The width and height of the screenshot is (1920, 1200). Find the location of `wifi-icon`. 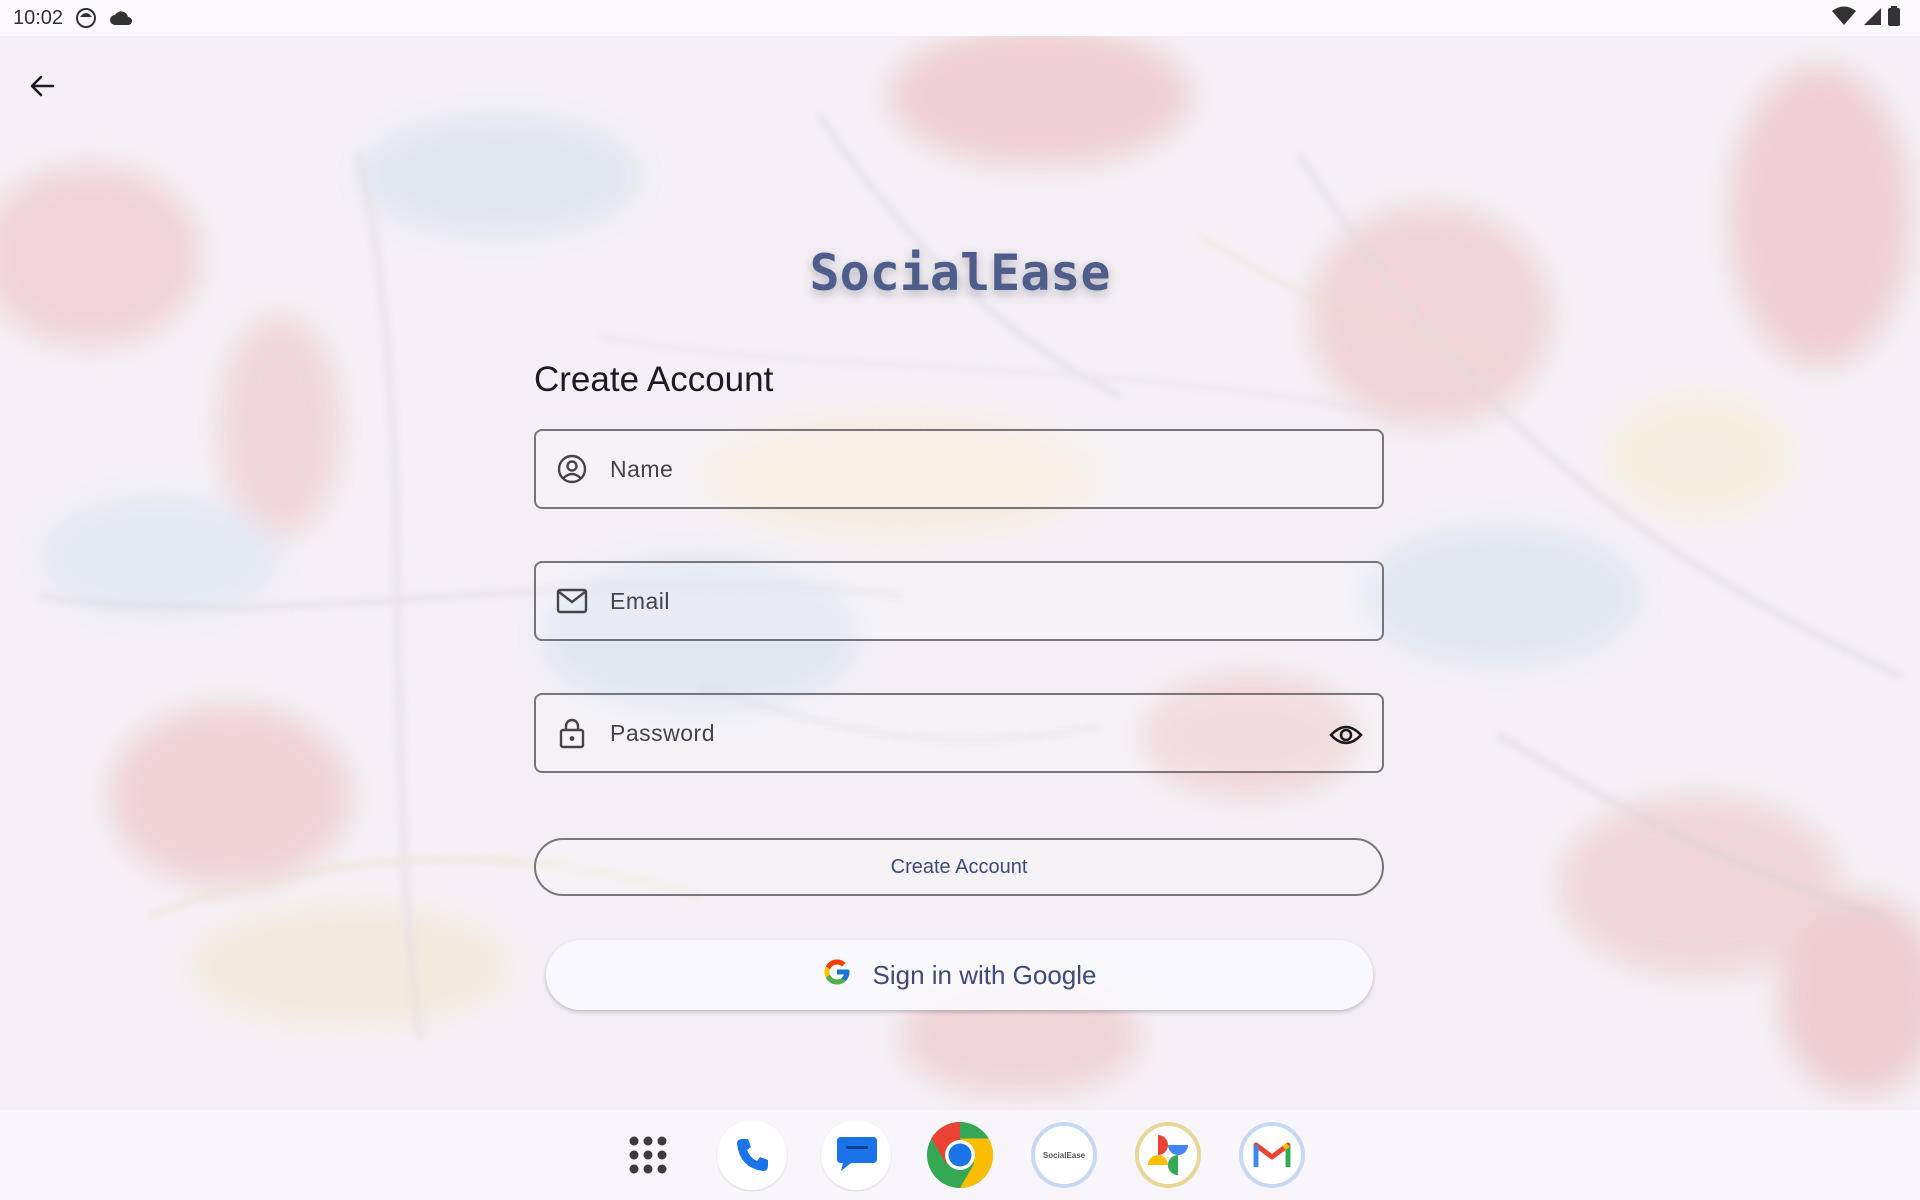

wifi-icon is located at coordinates (1844, 18).